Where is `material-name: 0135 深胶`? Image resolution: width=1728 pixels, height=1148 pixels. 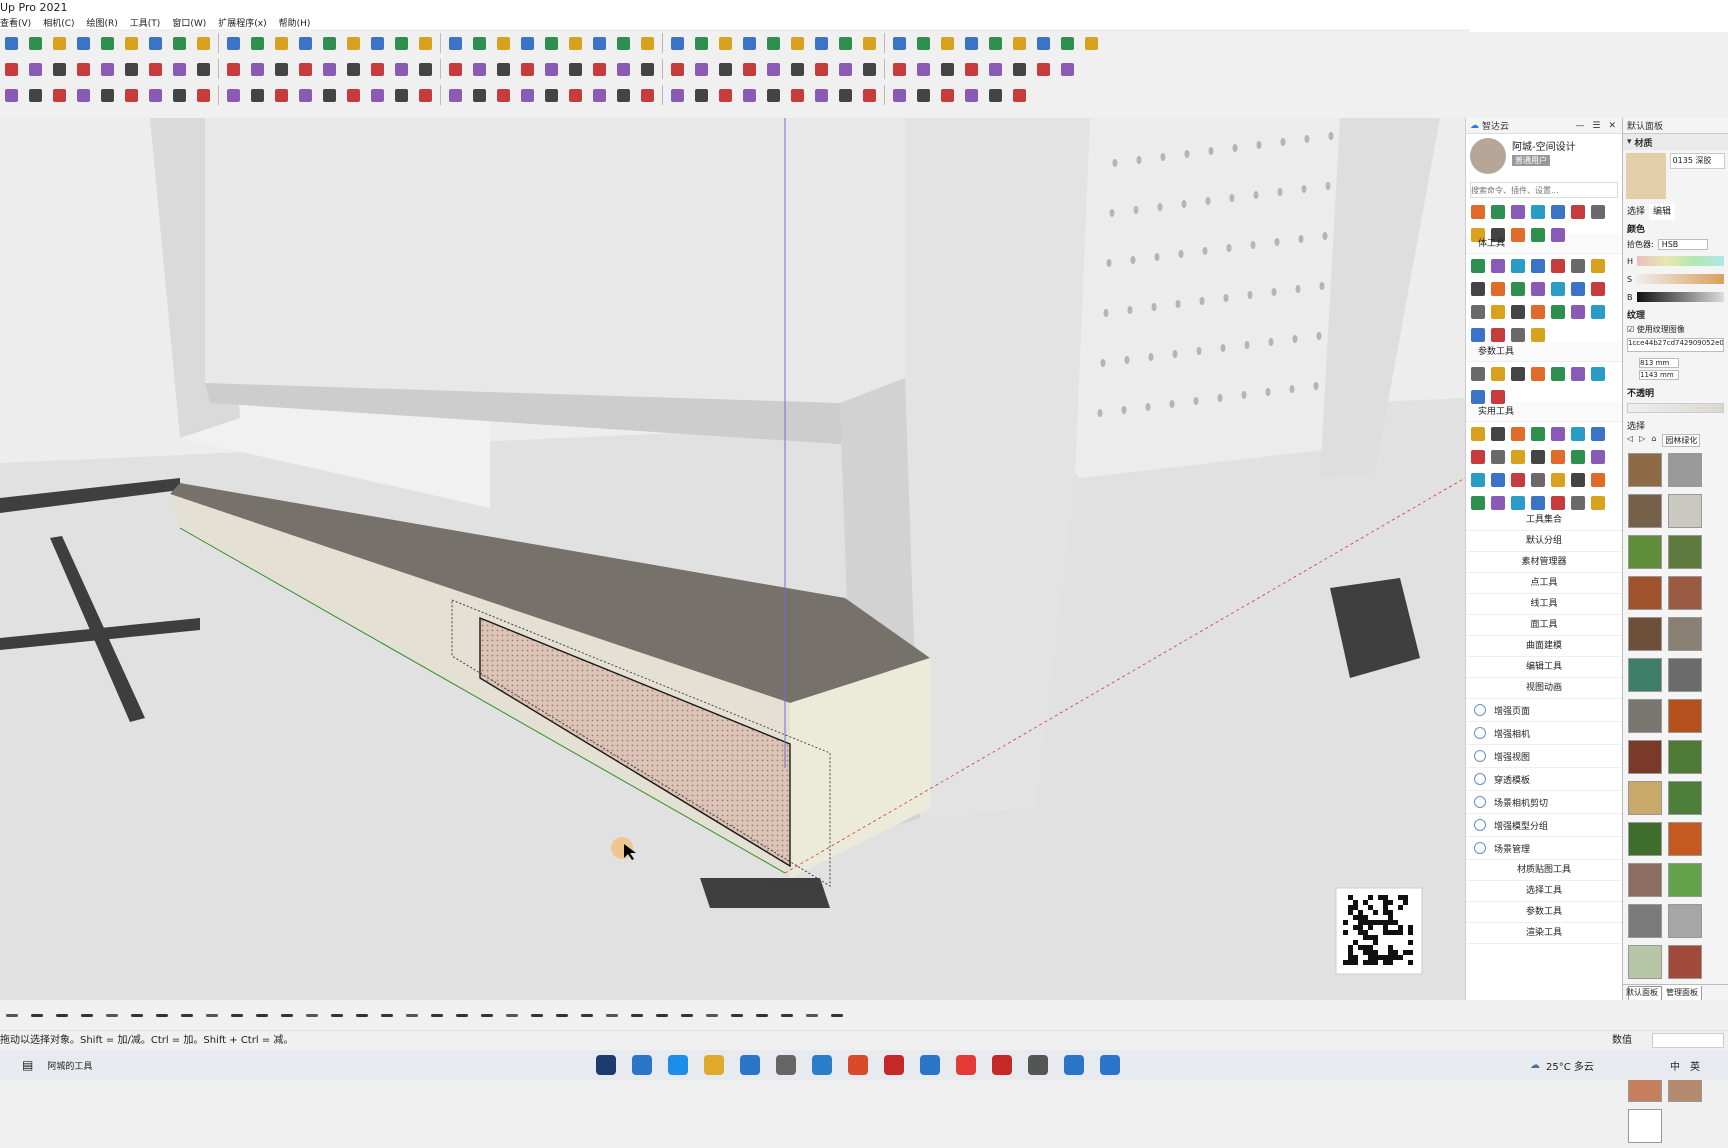
material-name: 0135 深胶 is located at coordinates (1697, 161).